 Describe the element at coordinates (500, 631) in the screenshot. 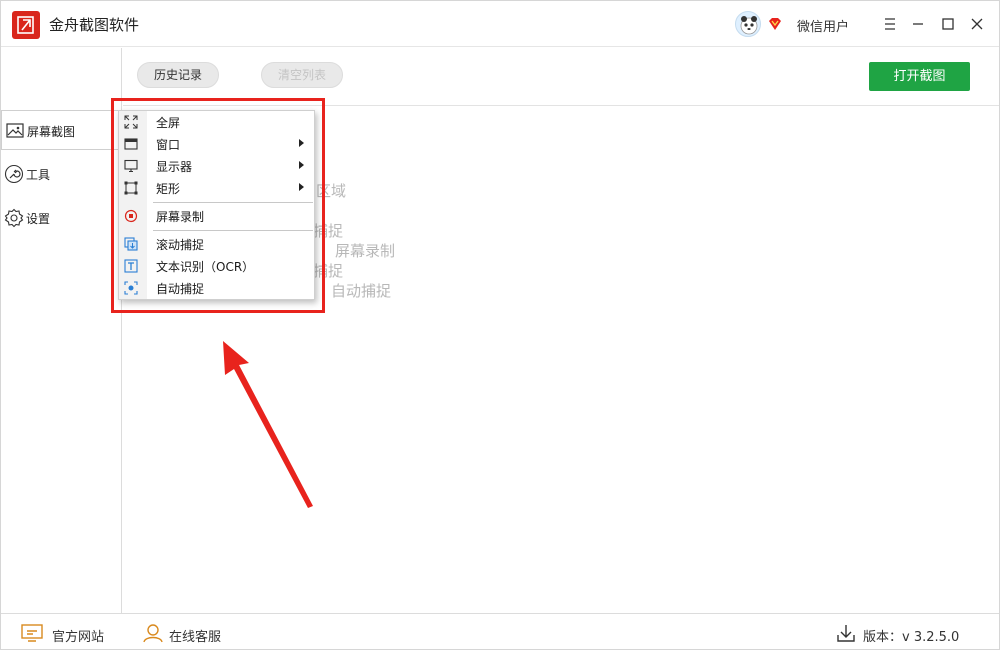

I see `footer: 官方网站 在线客服 版本：v 3.2.5.0` at that location.